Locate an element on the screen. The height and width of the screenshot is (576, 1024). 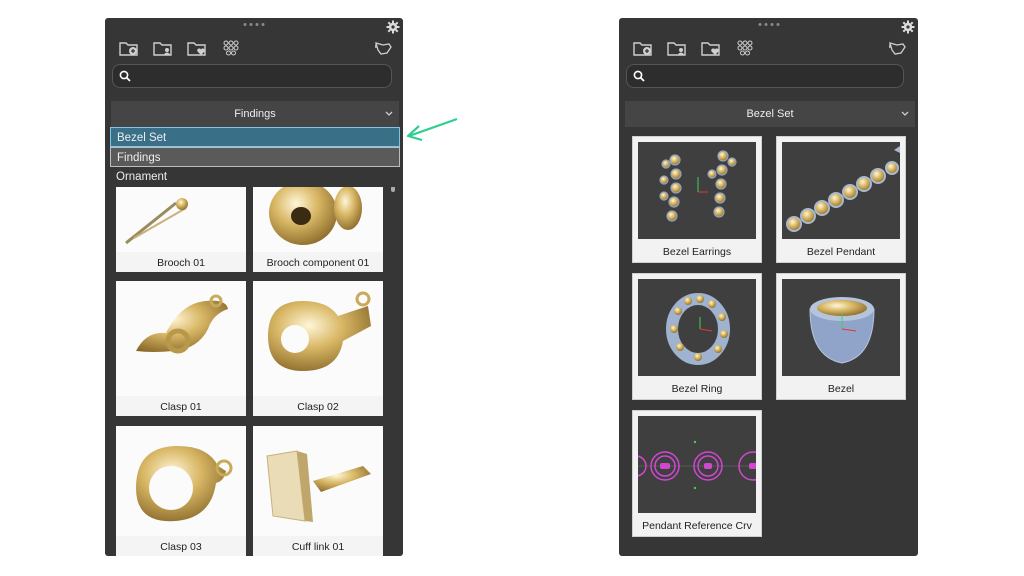
item-label: Clasp 01 is located at coordinates (181, 407).